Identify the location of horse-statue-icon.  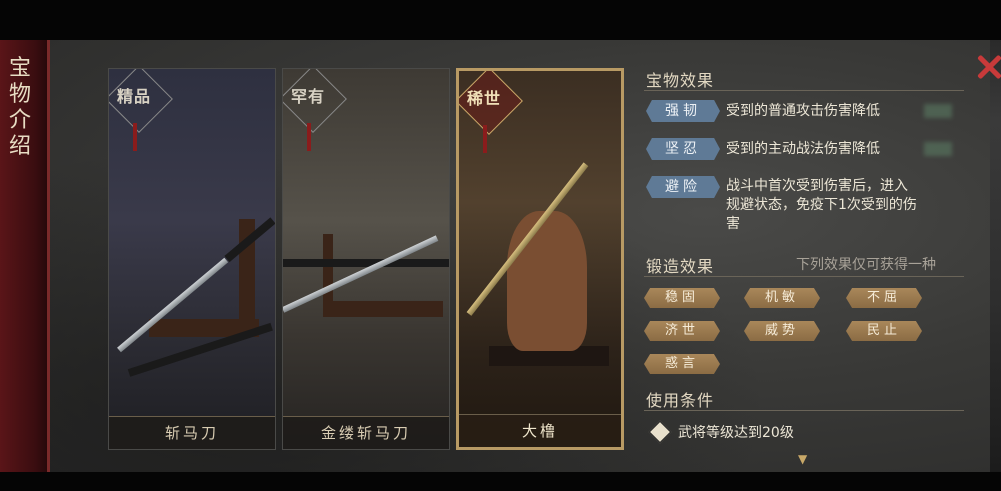
(547, 281).